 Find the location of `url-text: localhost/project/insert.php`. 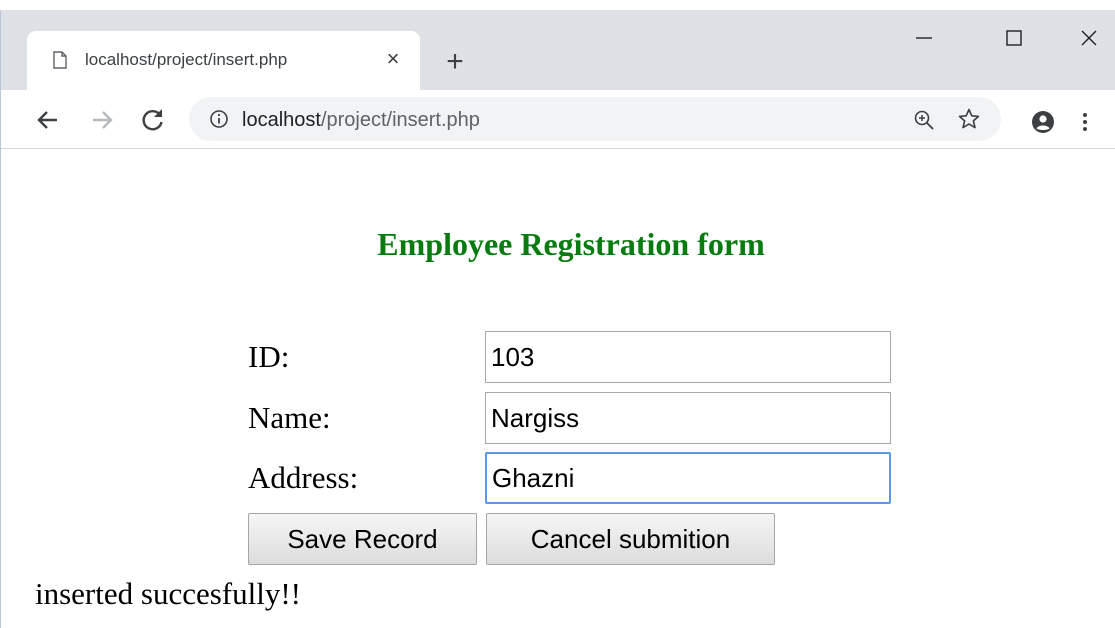

url-text: localhost/project/insert.php is located at coordinates (361, 120).